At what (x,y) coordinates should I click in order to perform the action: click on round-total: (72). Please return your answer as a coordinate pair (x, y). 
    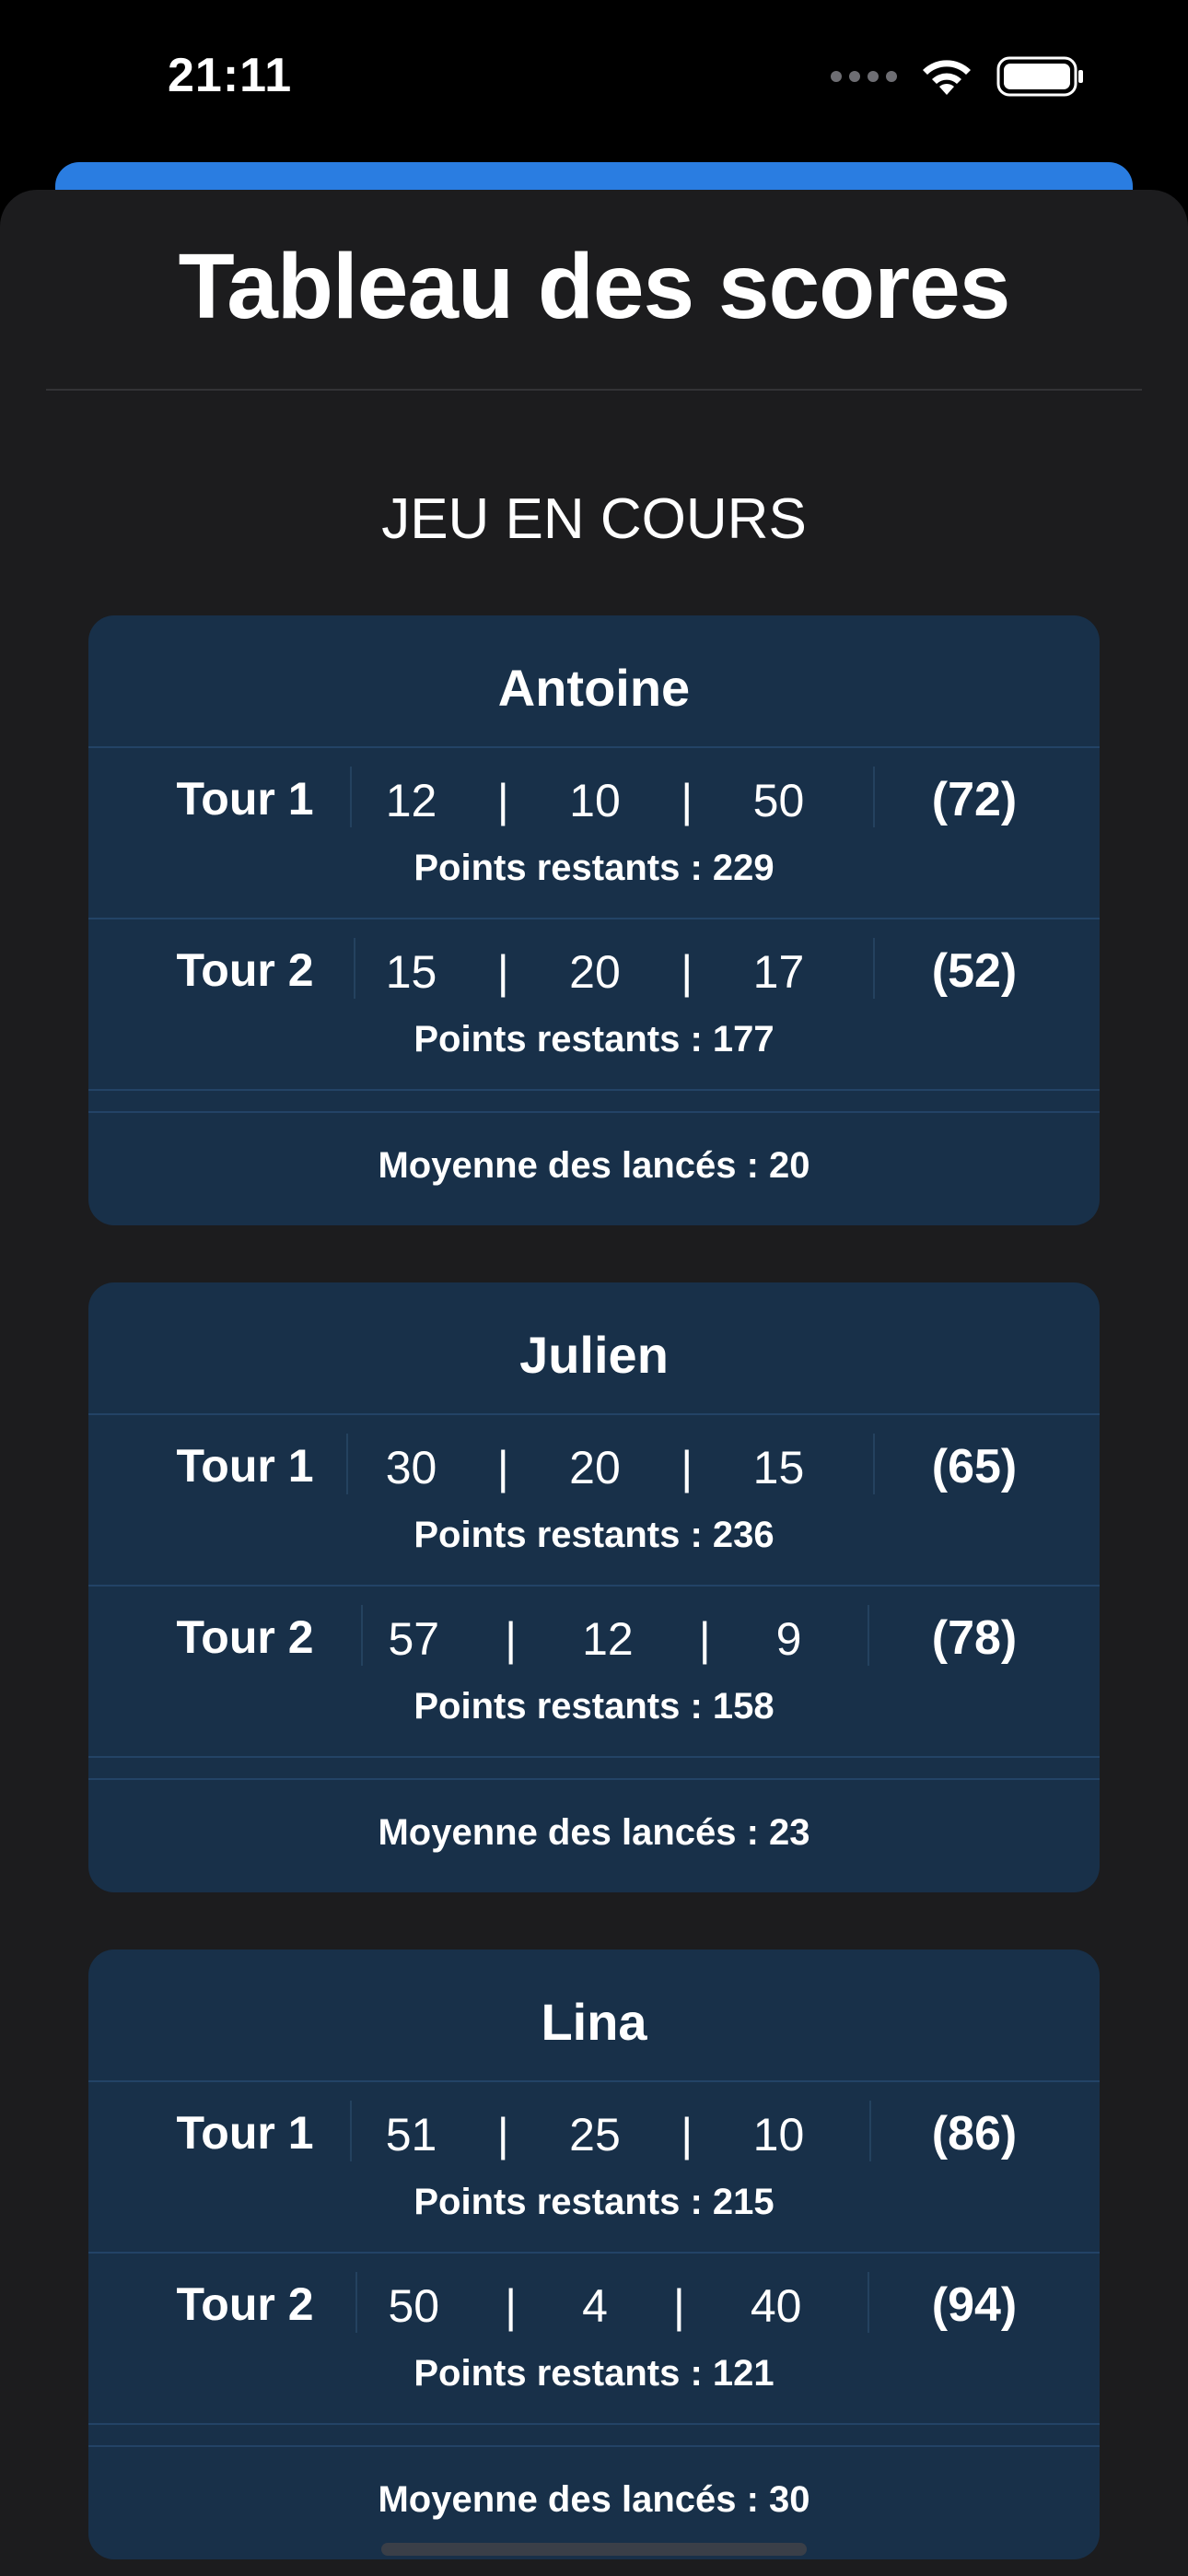
    Looking at the image, I should click on (974, 799).